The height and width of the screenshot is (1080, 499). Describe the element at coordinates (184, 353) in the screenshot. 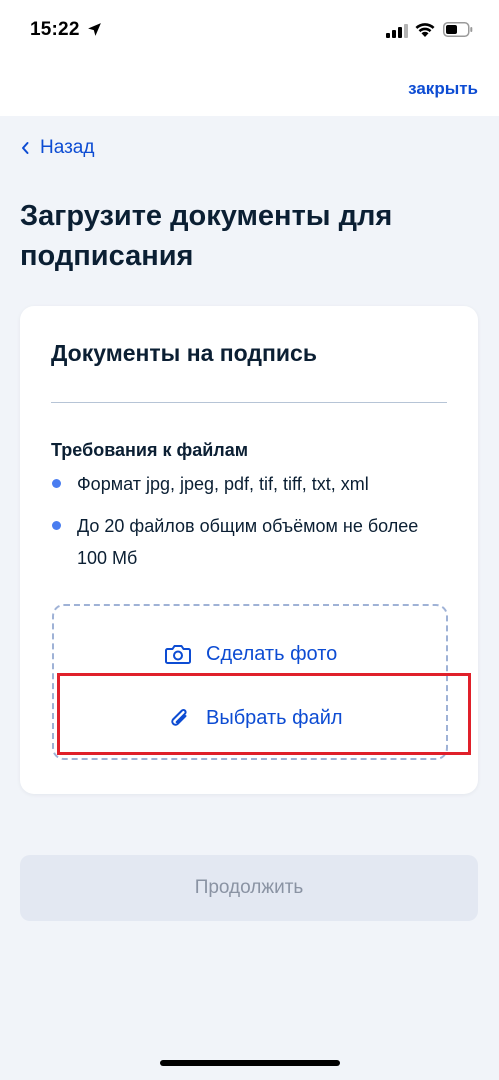

I see `card-title: Документы на подпись` at that location.